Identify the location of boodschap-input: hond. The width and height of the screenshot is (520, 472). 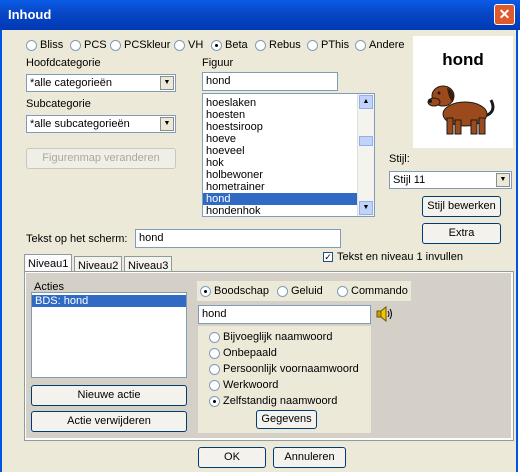
(284, 314).